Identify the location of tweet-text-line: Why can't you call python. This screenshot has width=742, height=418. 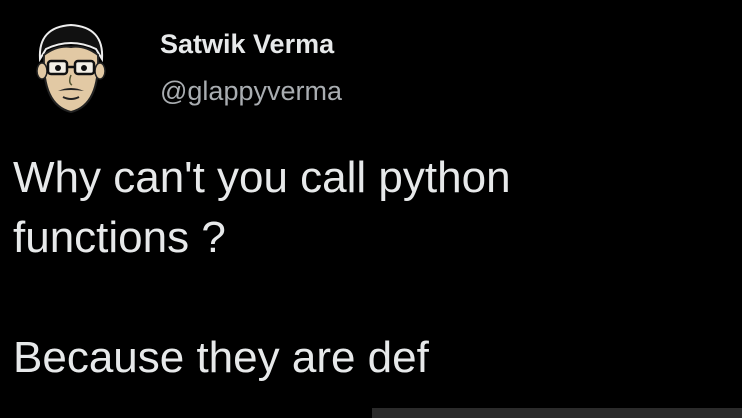
(262, 177).